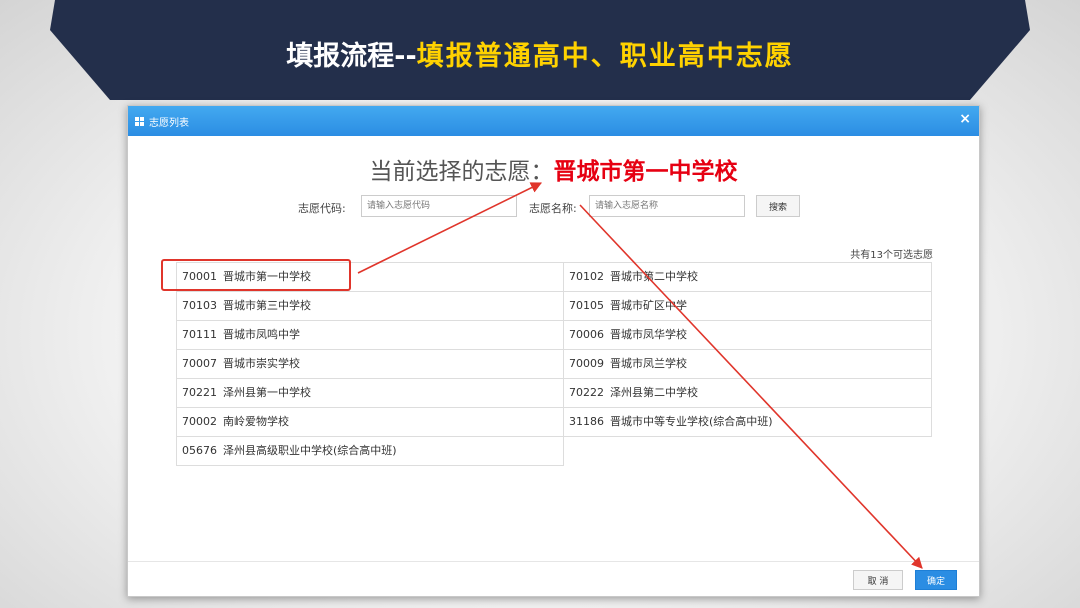 Image resolution: width=1080 pixels, height=608 pixels. What do you see at coordinates (139, 121) in the screenshot?
I see `grid-icon` at bounding box center [139, 121].